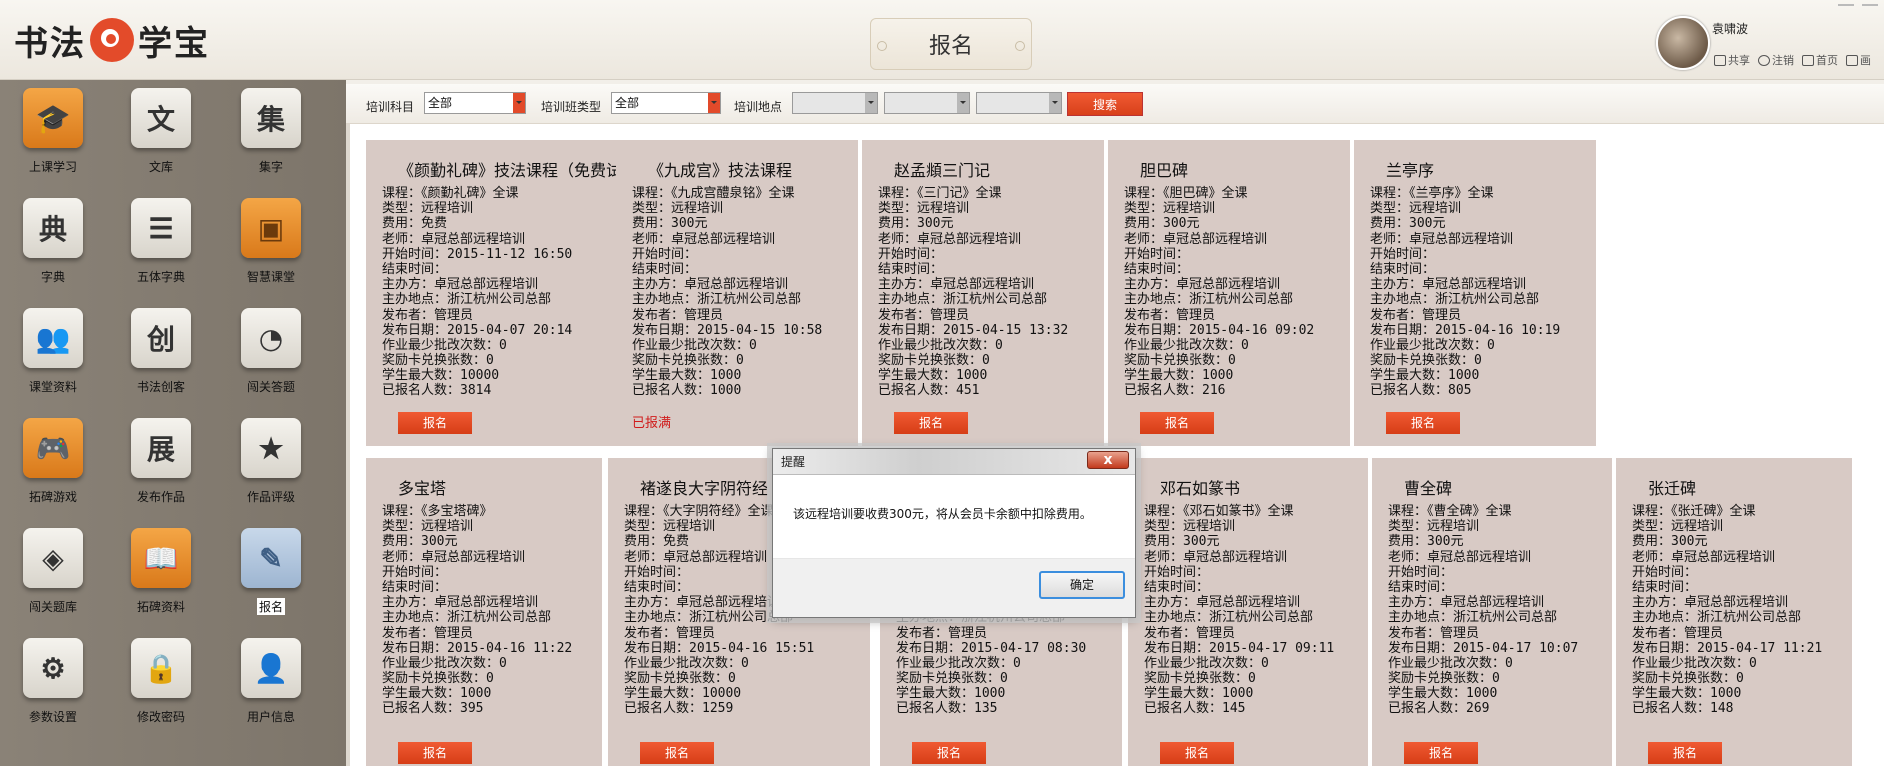 This screenshot has width=1884, height=766. Describe the element at coordinates (53, 246) in the screenshot. I see `sidebar-item: 典字典` at that location.